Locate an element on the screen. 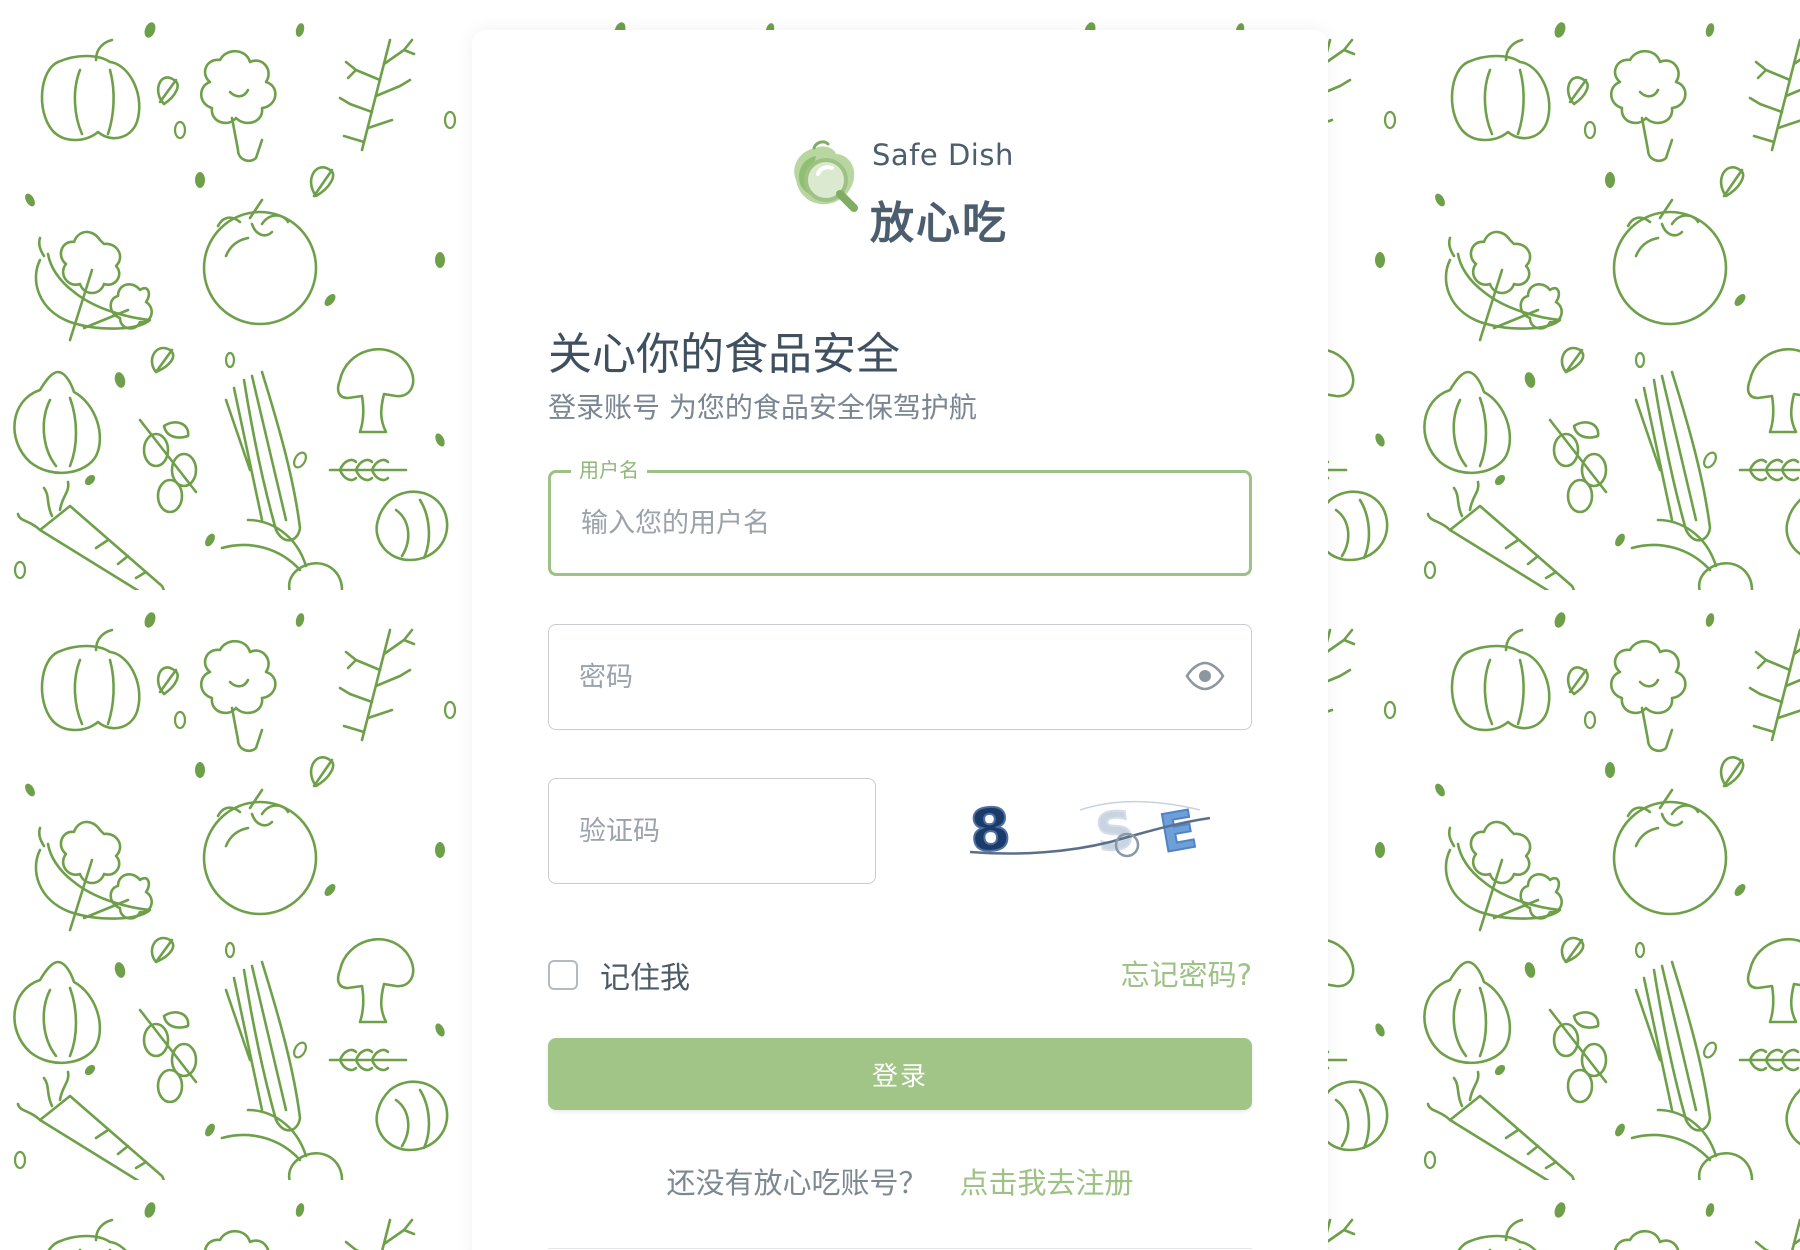  eye-icon is located at coordinates (1205, 676).